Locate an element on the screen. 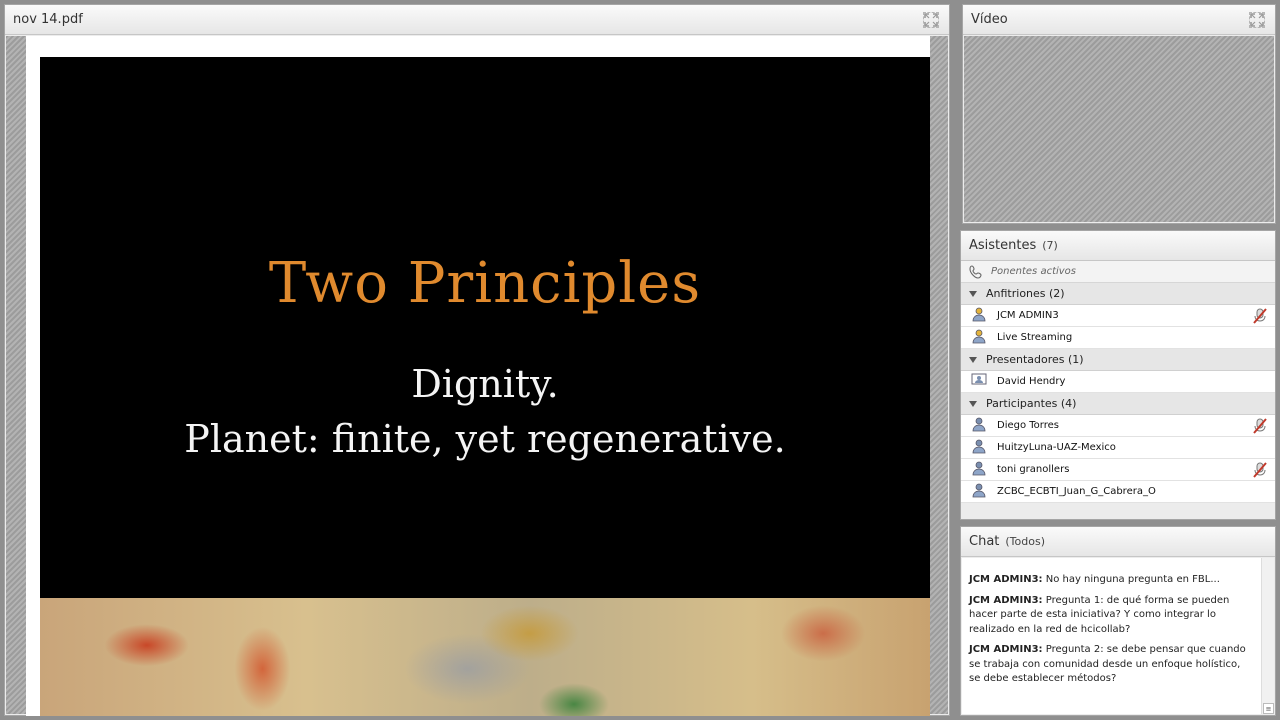 The height and width of the screenshot is (720, 1280). attendee-name: Live Streaming is located at coordinates (1035, 337).